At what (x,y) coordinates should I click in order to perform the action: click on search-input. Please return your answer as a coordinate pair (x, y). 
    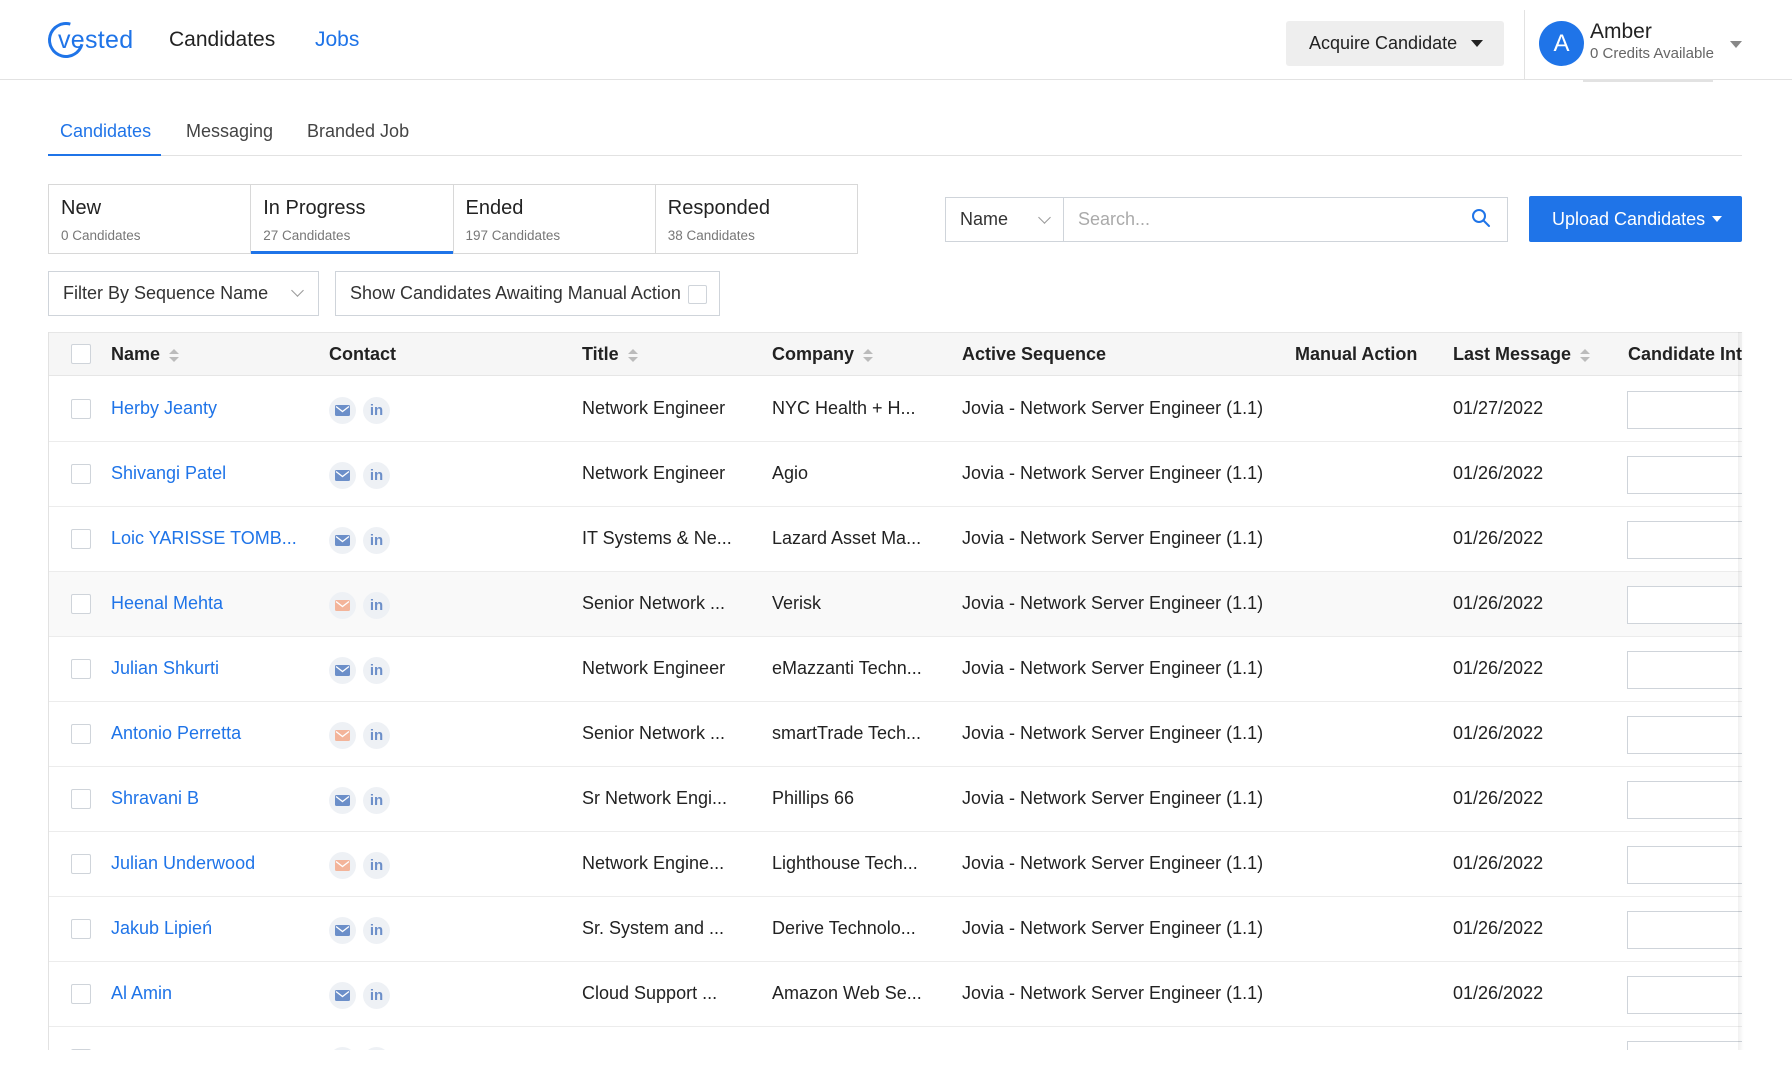
    Looking at the image, I should click on (1285, 219).